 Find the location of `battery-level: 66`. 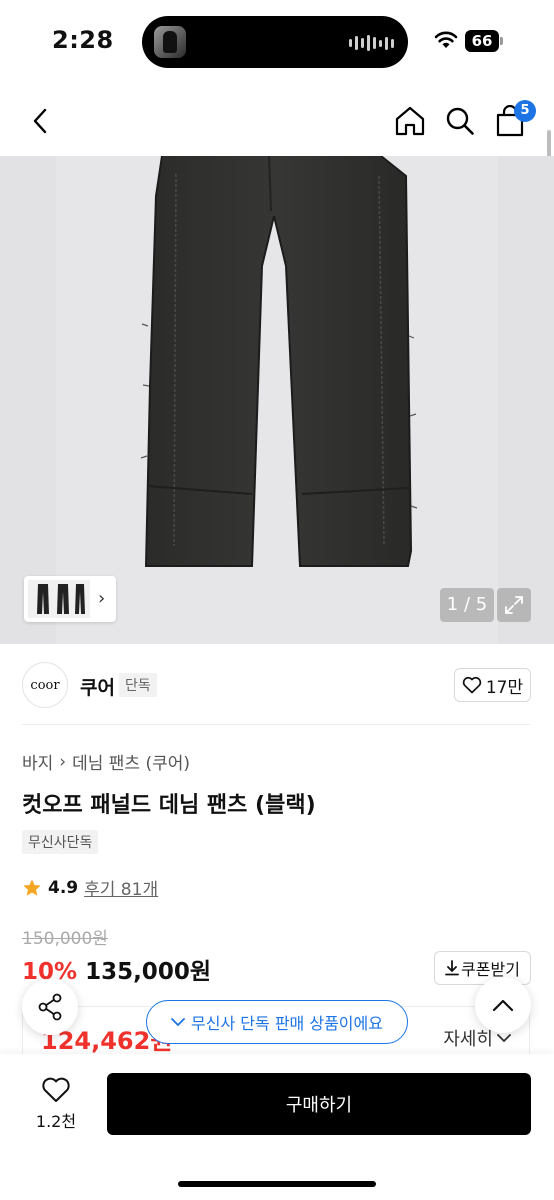

battery-level: 66 is located at coordinates (482, 41).